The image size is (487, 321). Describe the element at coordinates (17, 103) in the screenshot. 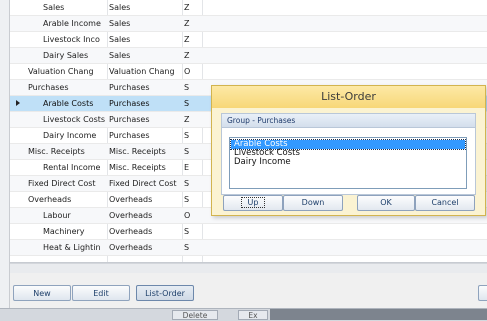

I see `row-pointer-icon` at that location.